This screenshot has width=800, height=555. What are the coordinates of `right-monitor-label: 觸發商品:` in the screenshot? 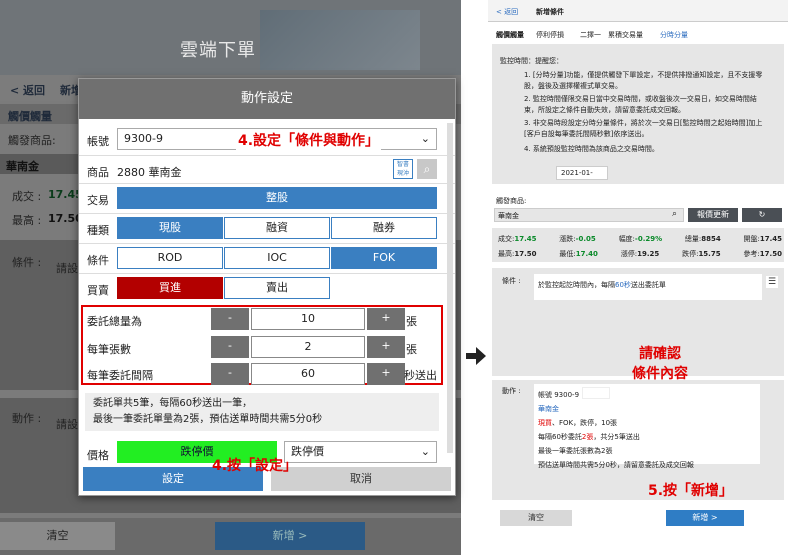 It's located at (511, 201).